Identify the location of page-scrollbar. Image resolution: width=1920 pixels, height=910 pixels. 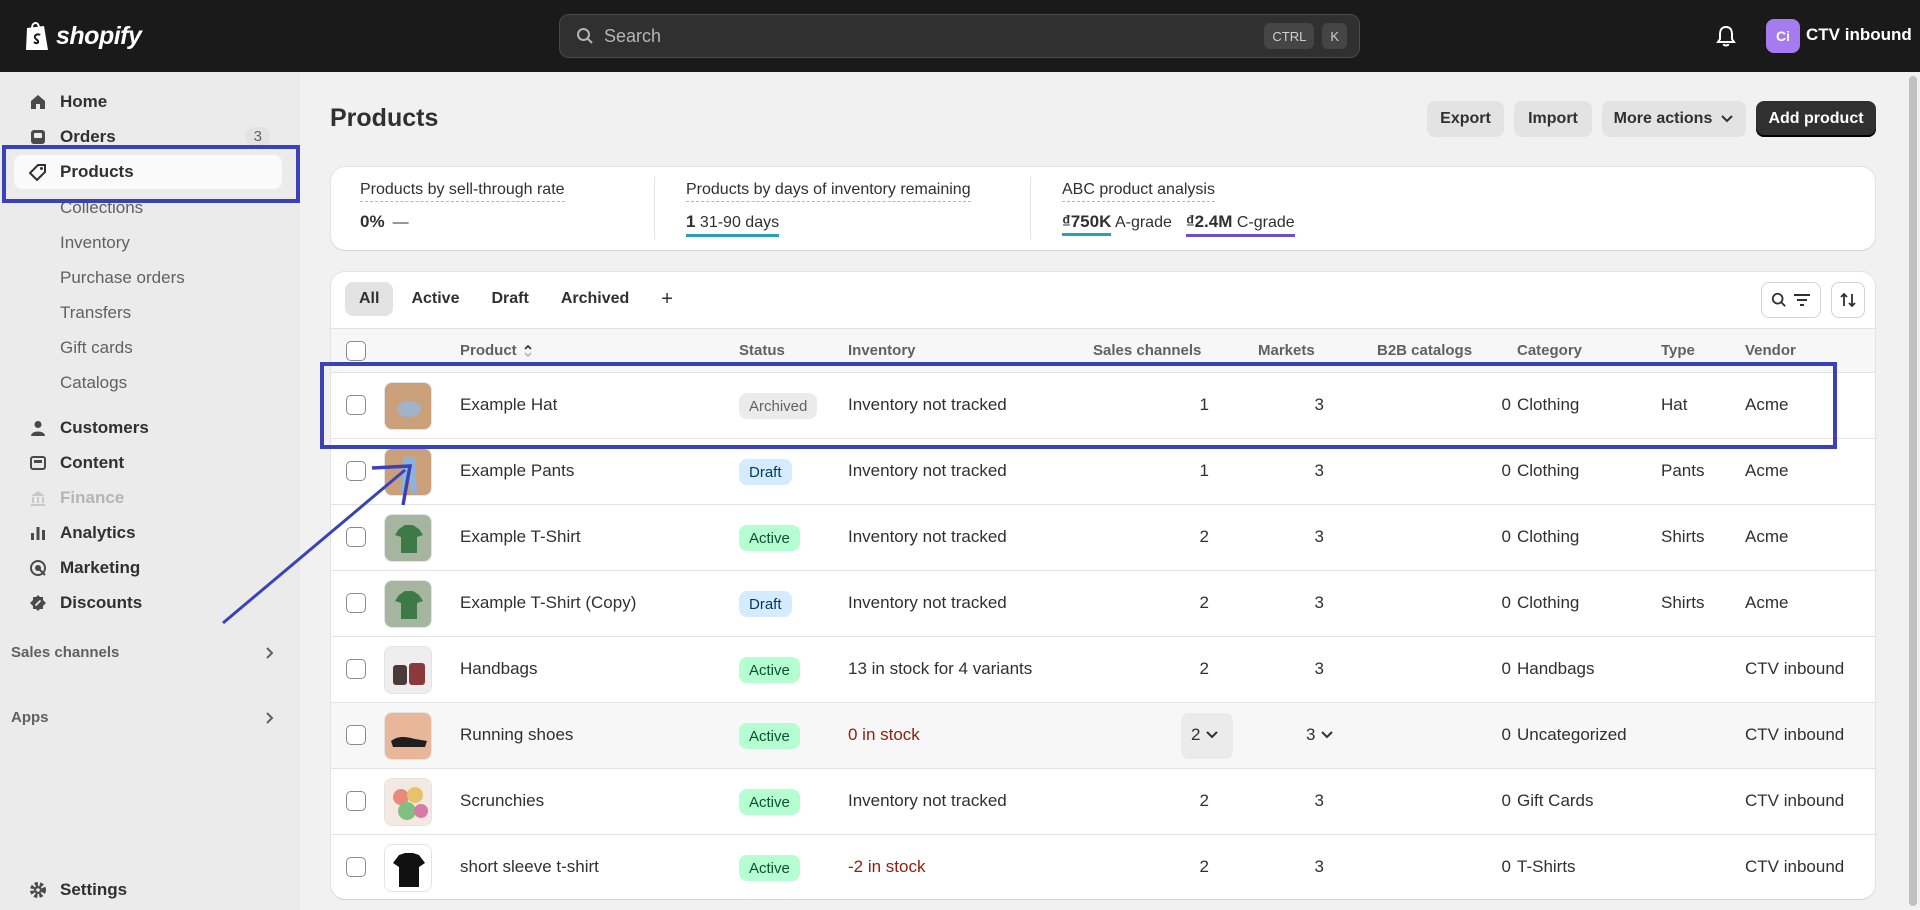
(1913, 491).